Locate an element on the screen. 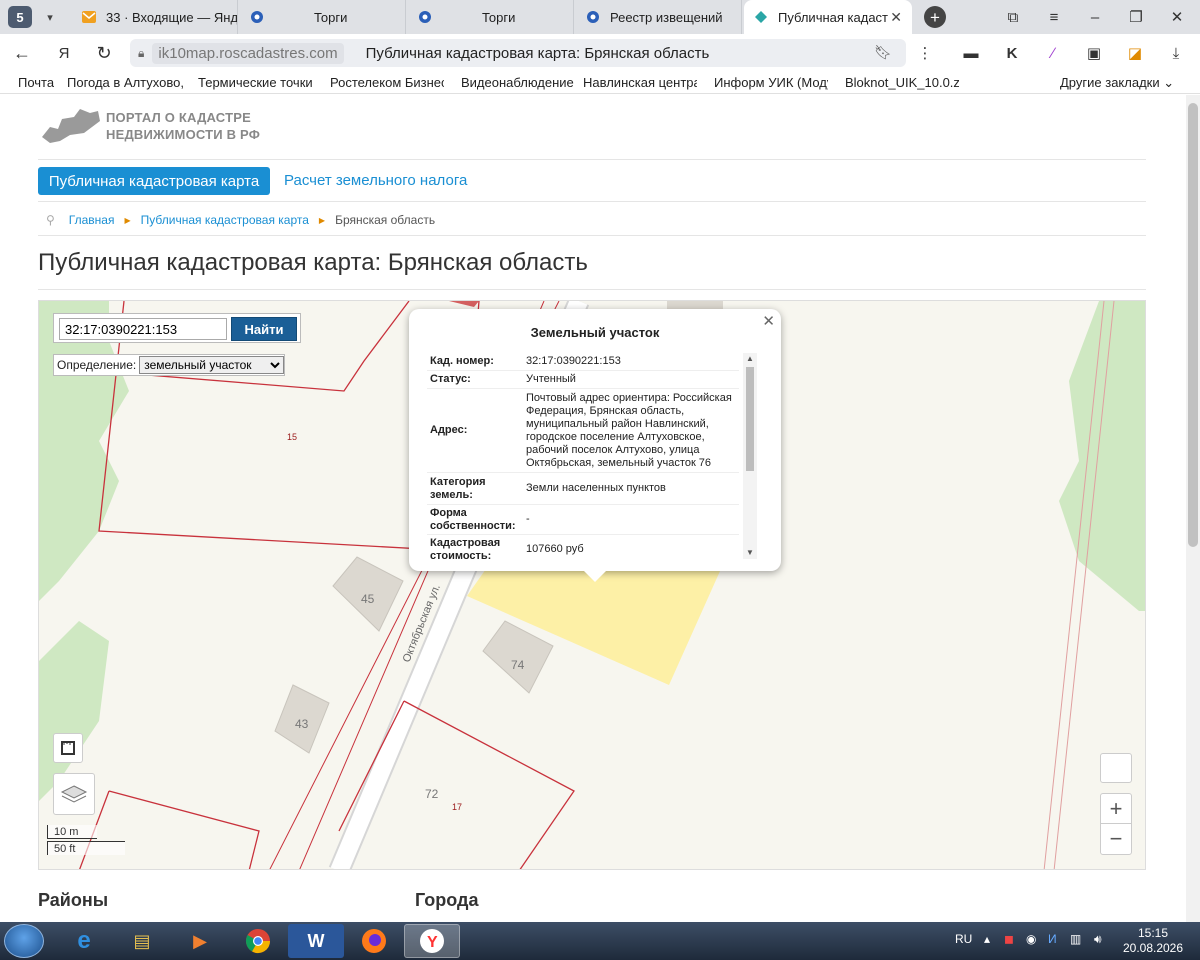 This screenshot has height=960, width=1200. tray-expand-icon: ▴ is located at coordinates (987, 939).